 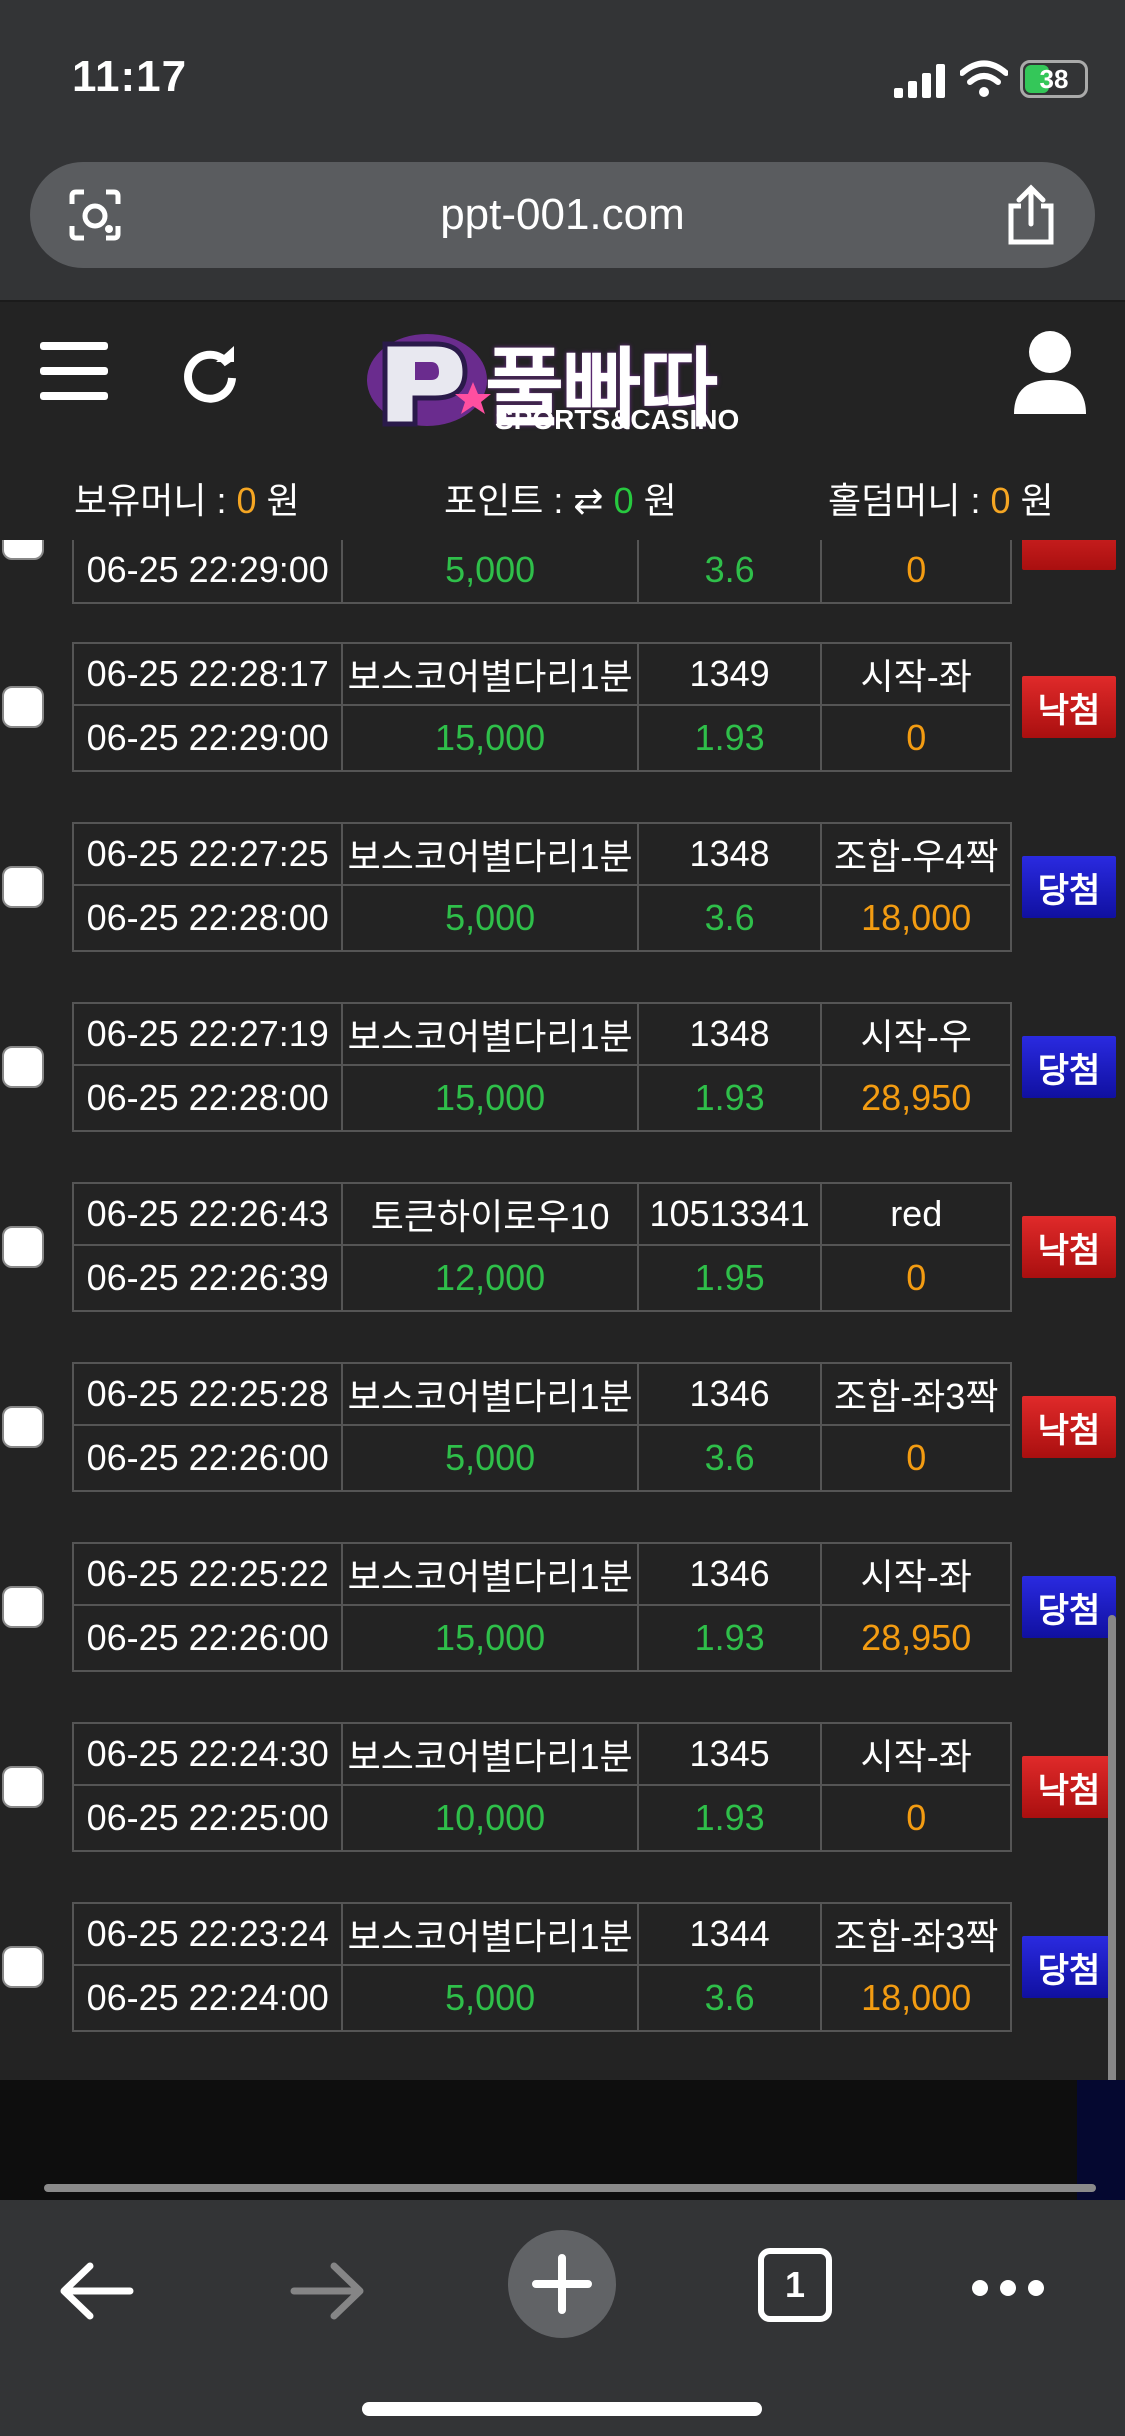 I want to click on bet-entry: 06-25 22:29:00 5,000 3.6 0, so click(x=562, y=573).